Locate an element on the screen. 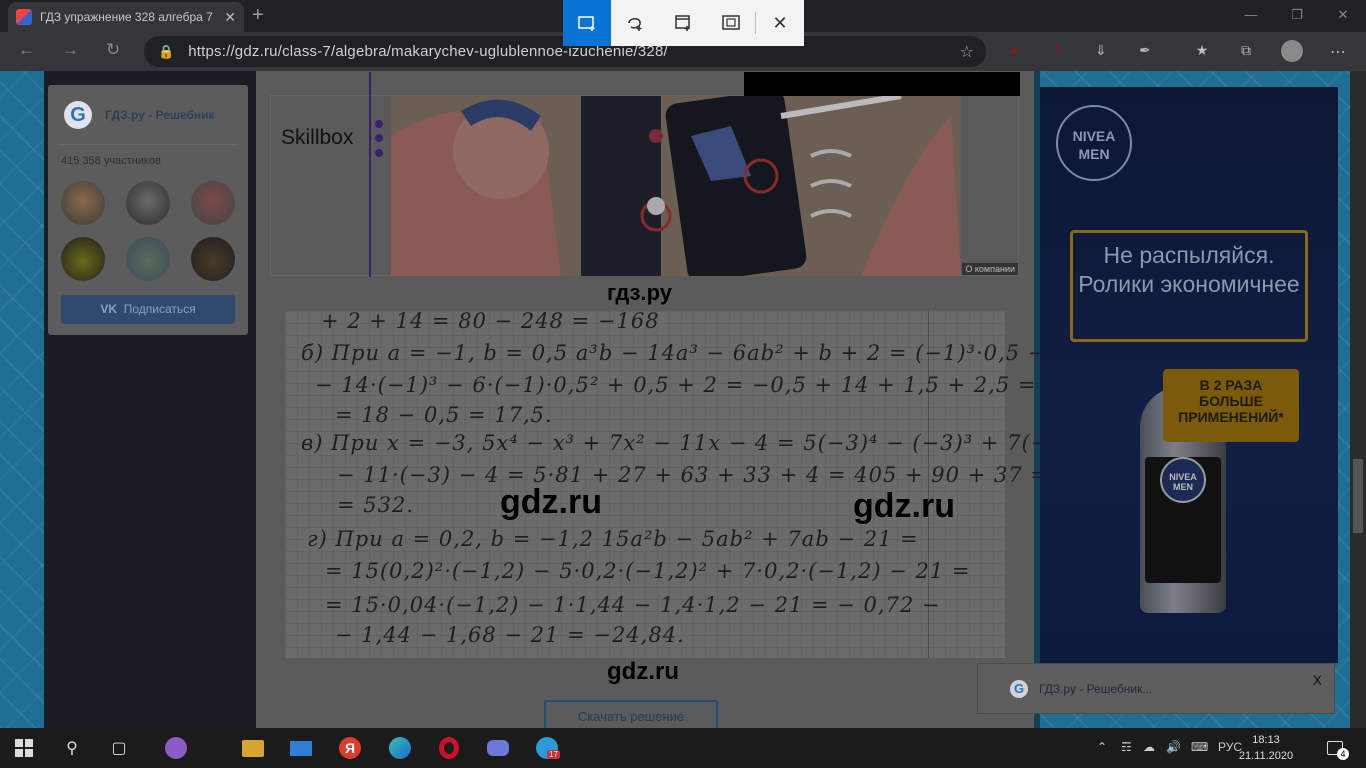 This screenshot has width=1366, height=768. fullscreen-snip-button is located at coordinates (731, 23).